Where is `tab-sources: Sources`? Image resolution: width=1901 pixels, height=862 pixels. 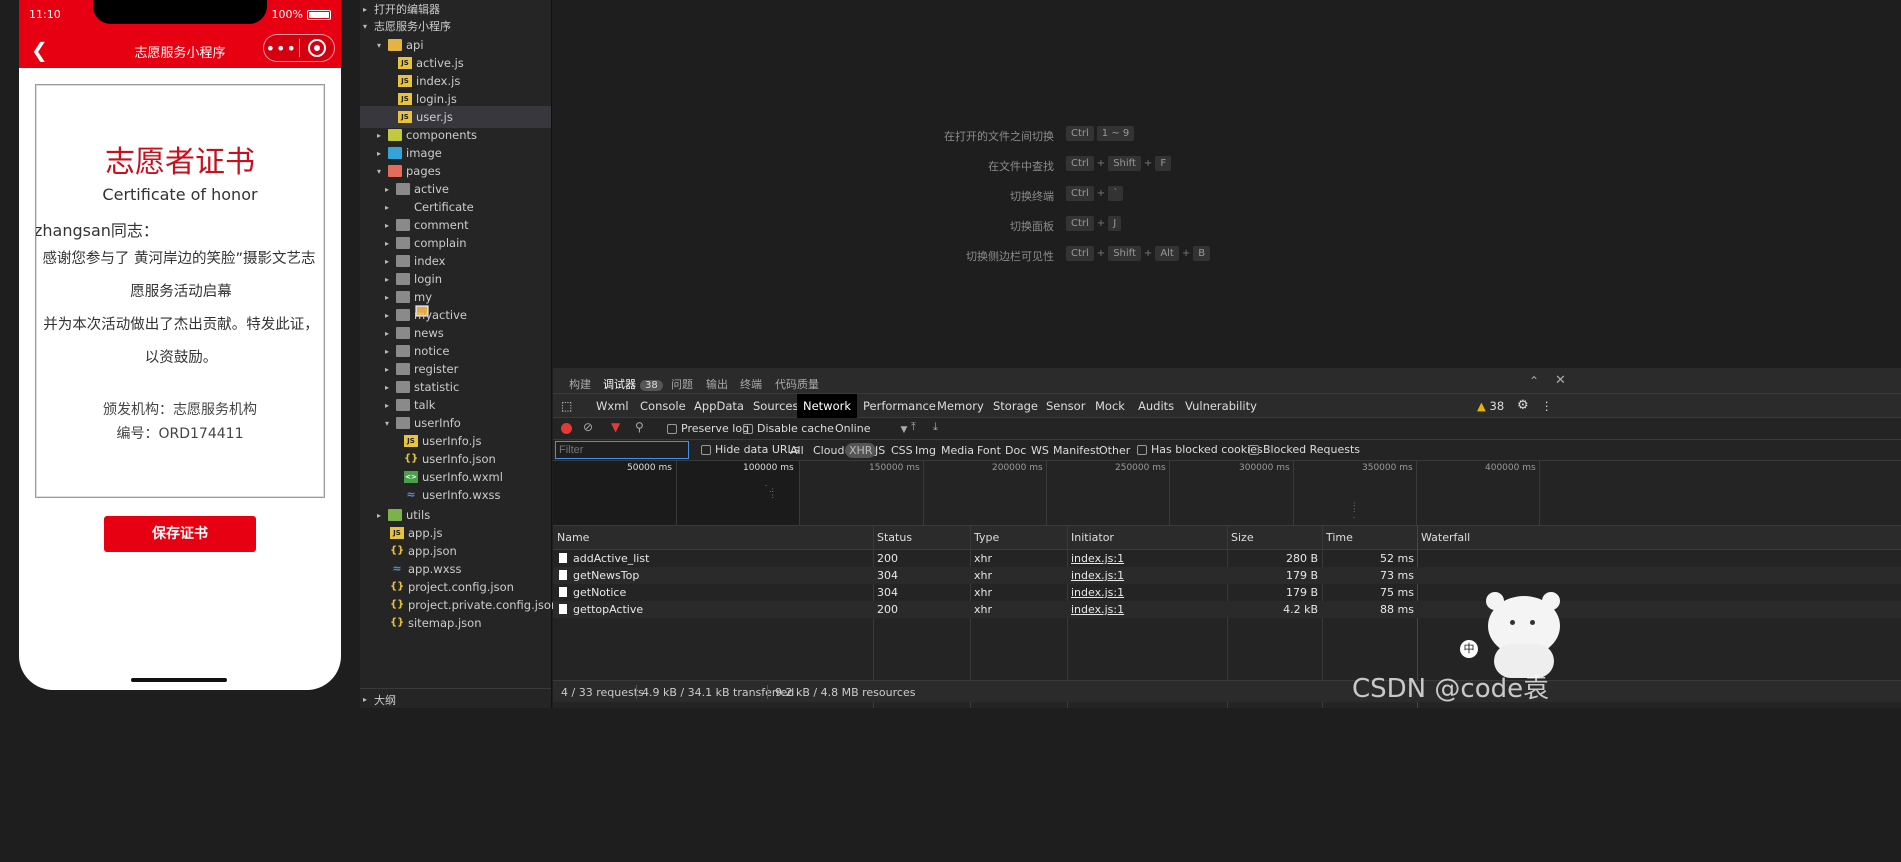 tab-sources: Sources is located at coordinates (776, 406).